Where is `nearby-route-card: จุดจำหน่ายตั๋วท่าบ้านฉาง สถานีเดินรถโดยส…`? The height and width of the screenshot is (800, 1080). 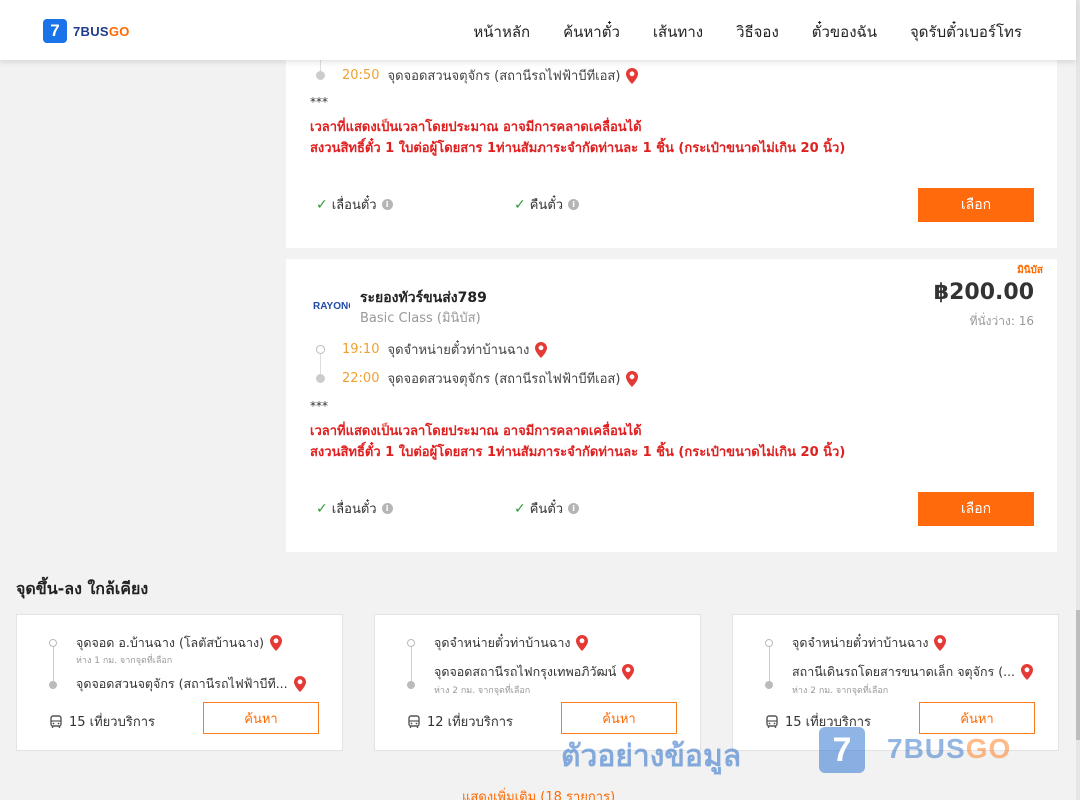
nearby-route-card: จุดจำหน่ายตั๋วท่าบ้านฉาง สถานีเดินรถโดยส… is located at coordinates (895, 682).